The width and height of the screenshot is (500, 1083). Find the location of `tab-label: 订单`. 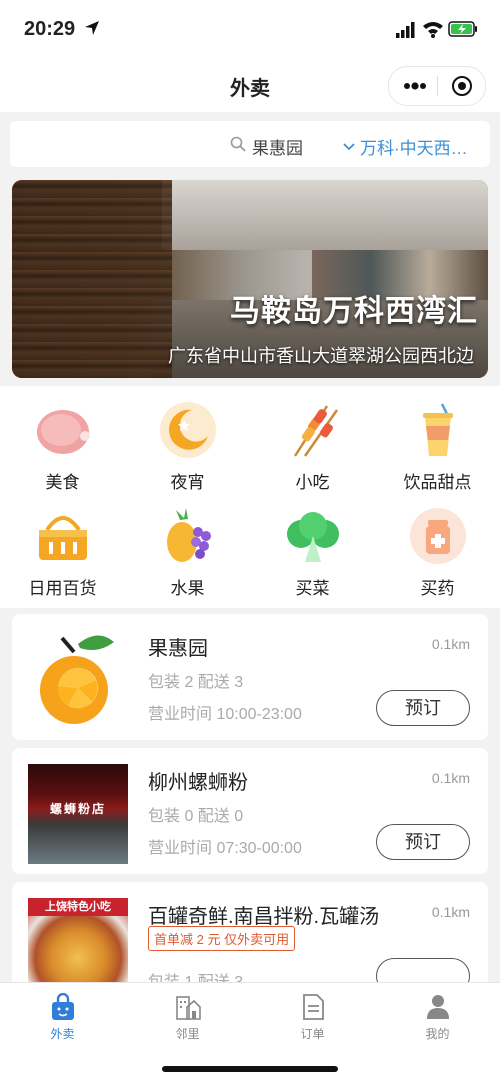

tab-label: 订单 is located at coordinates (312, 1034).